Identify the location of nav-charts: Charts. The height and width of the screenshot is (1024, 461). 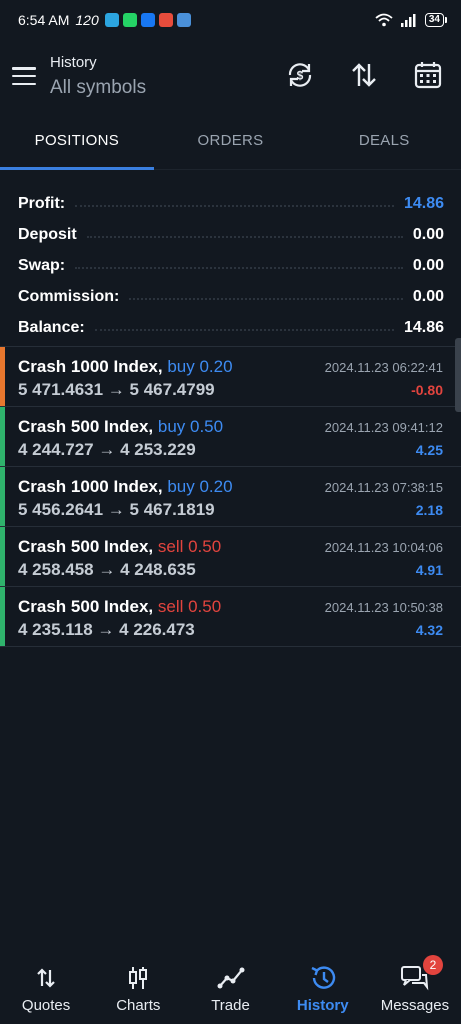
(138, 989).